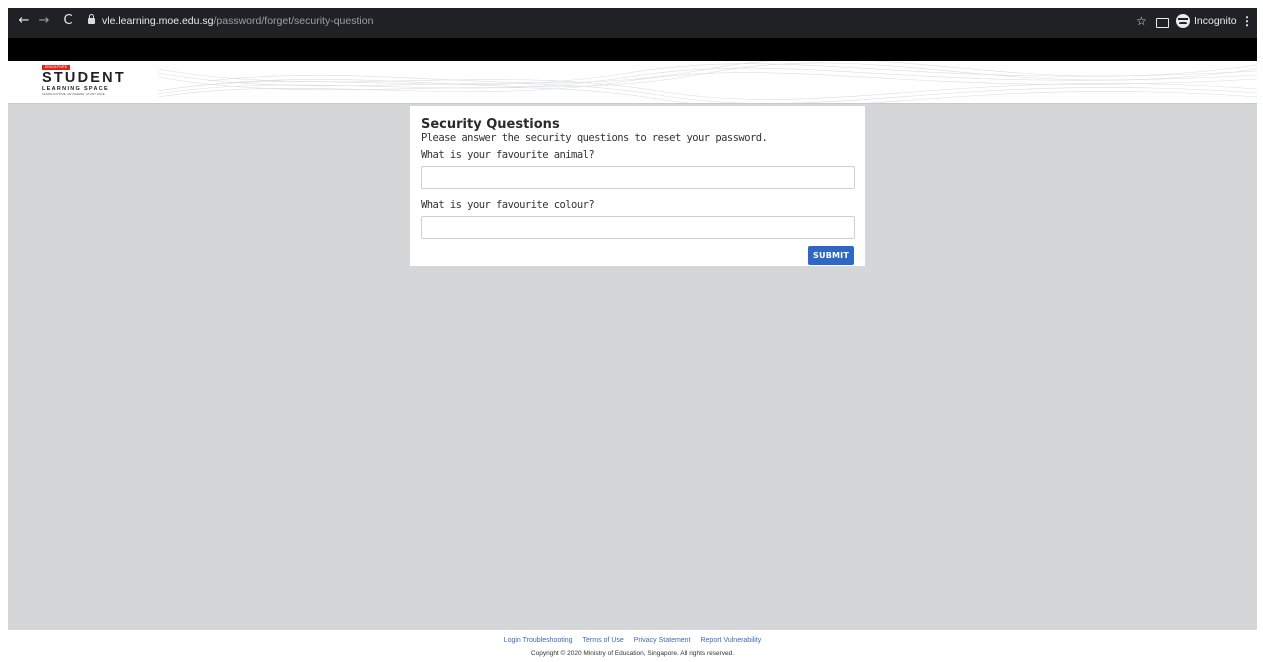  I want to click on lock-icon, so click(91, 19).